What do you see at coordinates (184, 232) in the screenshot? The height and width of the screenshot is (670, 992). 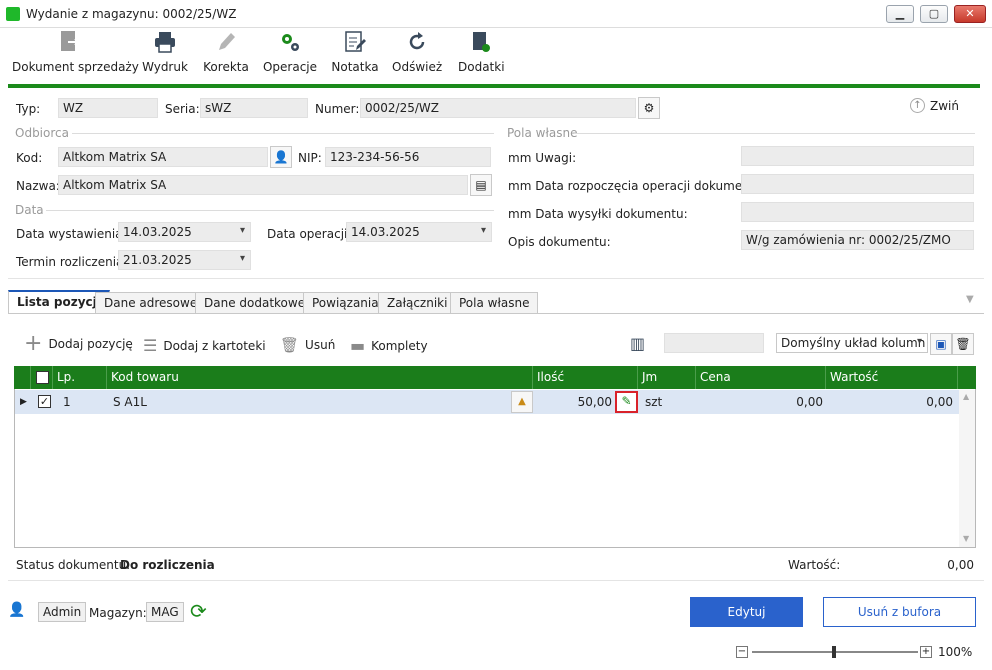 I see `data-wystawienia-picker: 14.03.2025` at bounding box center [184, 232].